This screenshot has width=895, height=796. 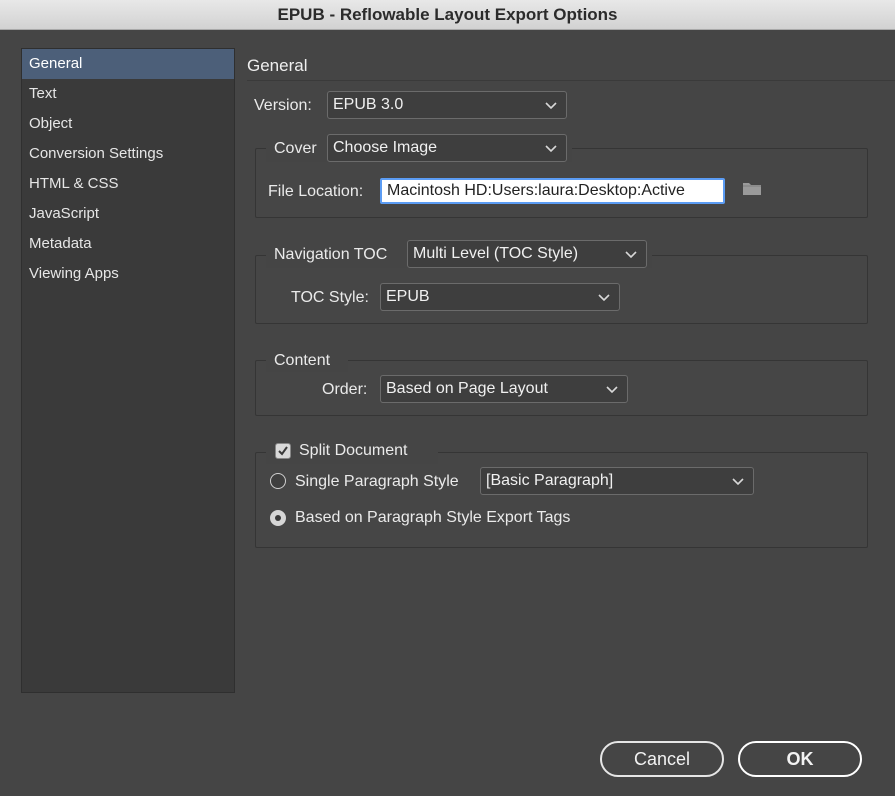 I want to click on file-location-label: File Location:, so click(x=316, y=191).